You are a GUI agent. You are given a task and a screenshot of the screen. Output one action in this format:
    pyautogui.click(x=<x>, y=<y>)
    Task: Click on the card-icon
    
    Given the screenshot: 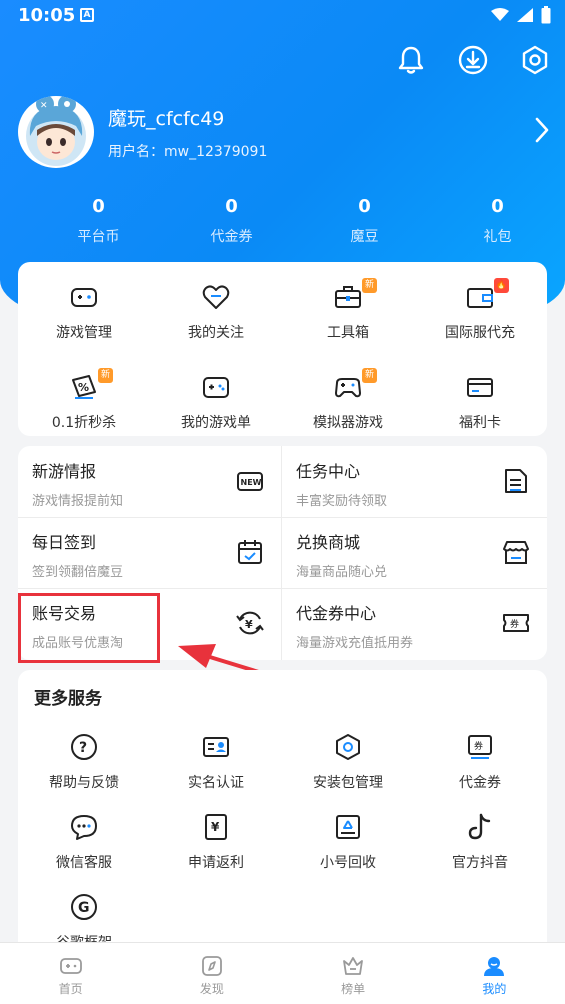 What is the action you would take?
    pyautogui.click(x=480, y=387)
    